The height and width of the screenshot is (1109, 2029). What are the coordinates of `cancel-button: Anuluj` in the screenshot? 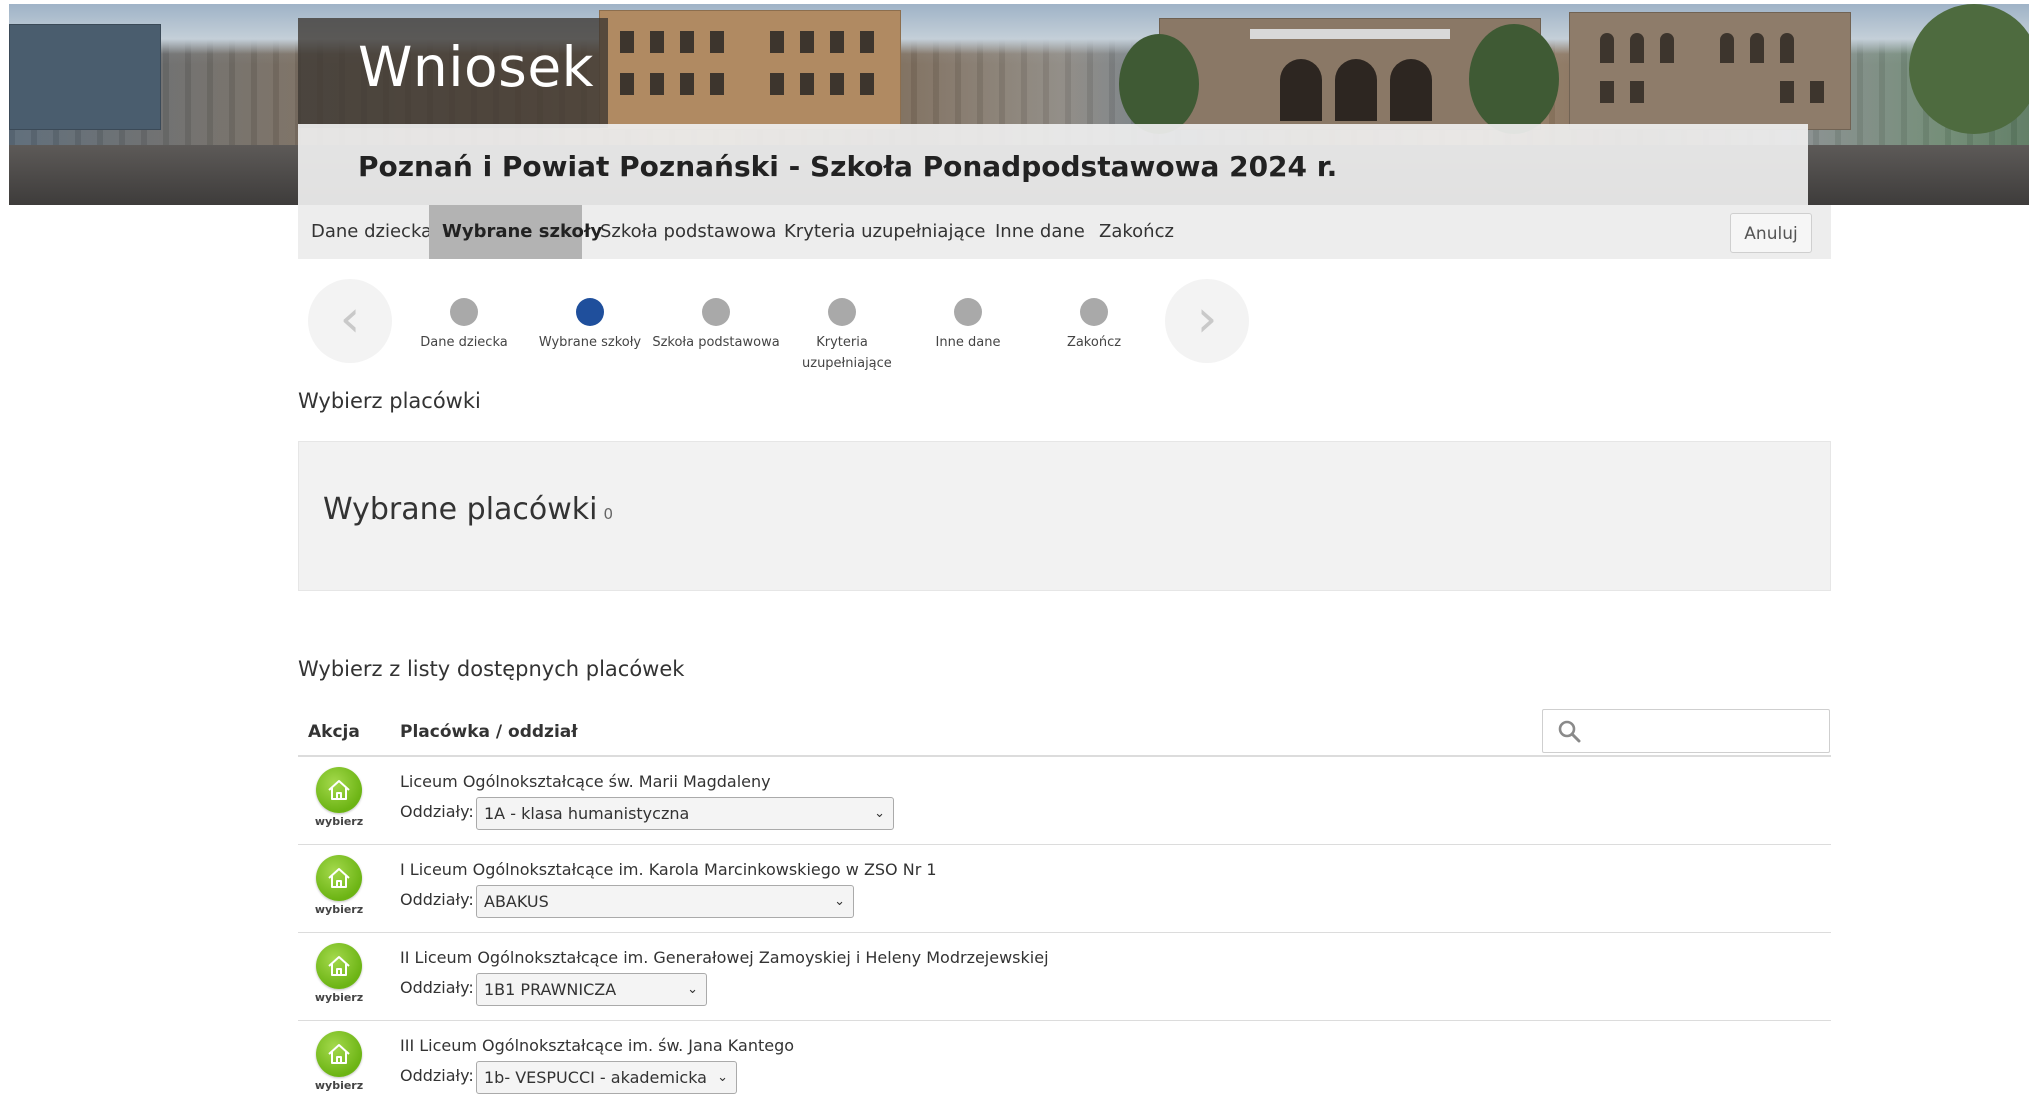 It's located at (1771, 233).